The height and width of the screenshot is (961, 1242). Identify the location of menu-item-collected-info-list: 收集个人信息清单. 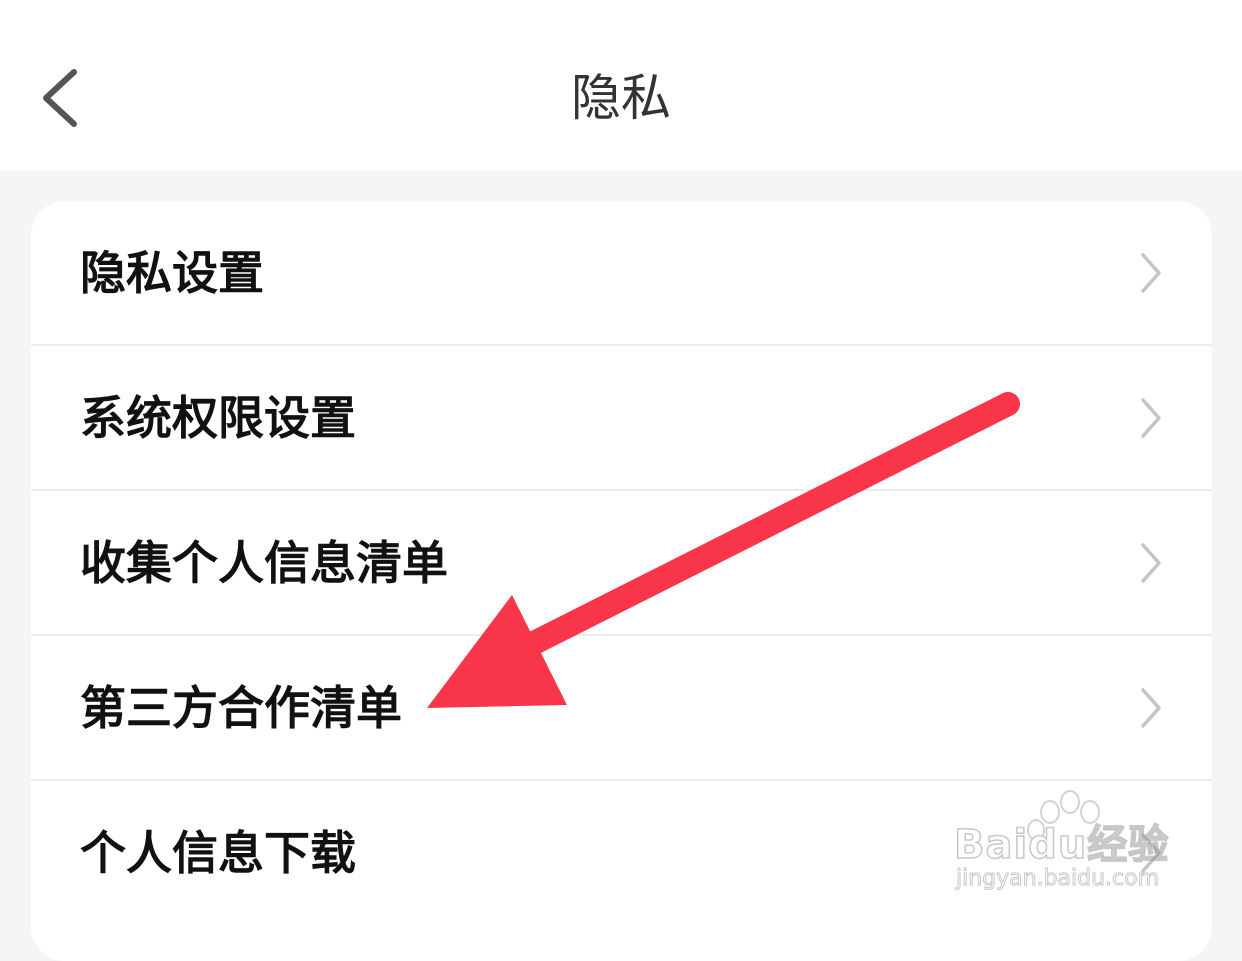
(621, 563).